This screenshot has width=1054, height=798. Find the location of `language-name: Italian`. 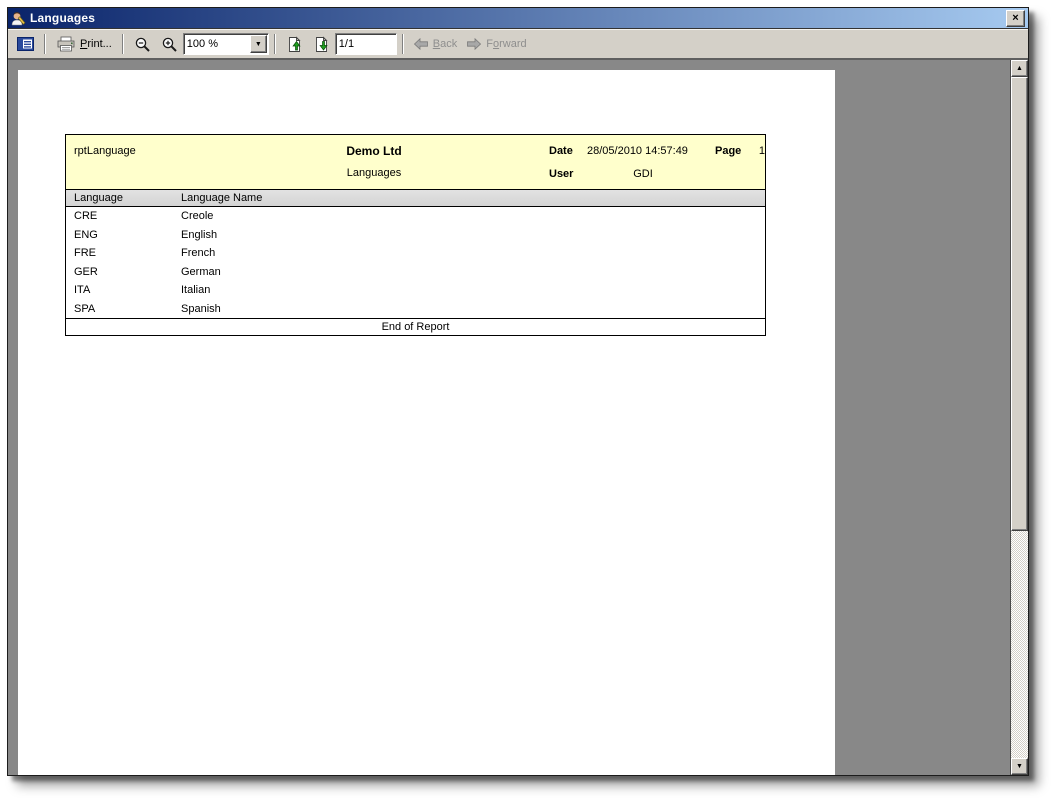

language-name: Italian is located at coordinates (196, 290).